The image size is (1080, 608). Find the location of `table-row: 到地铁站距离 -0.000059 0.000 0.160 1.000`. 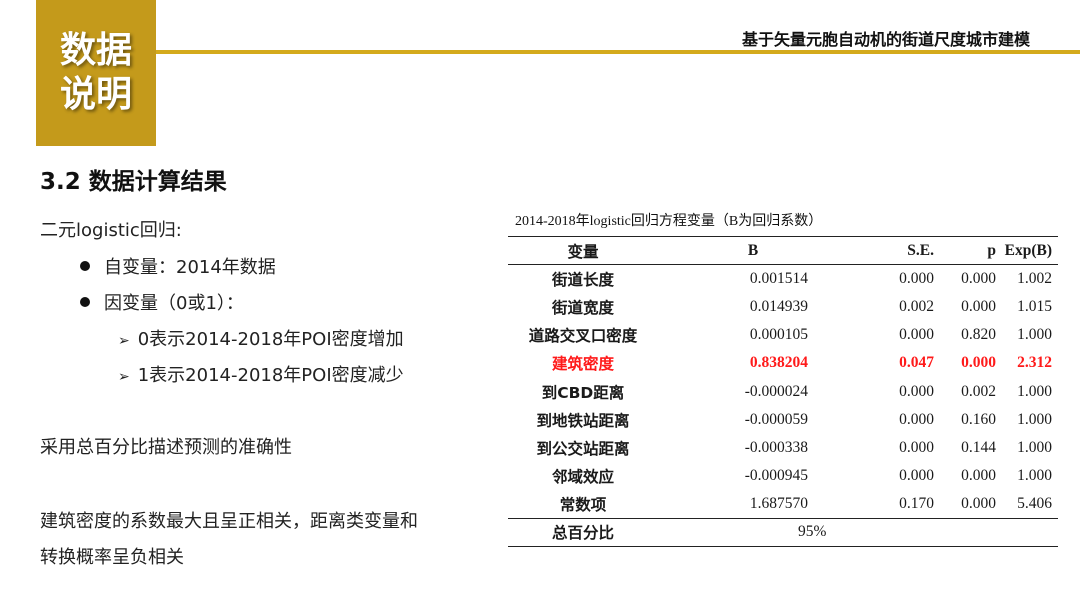

table-row: 到地铁站距离 -0.000059 0.000 0.160 1.000 is located at coordinates (783, 420).